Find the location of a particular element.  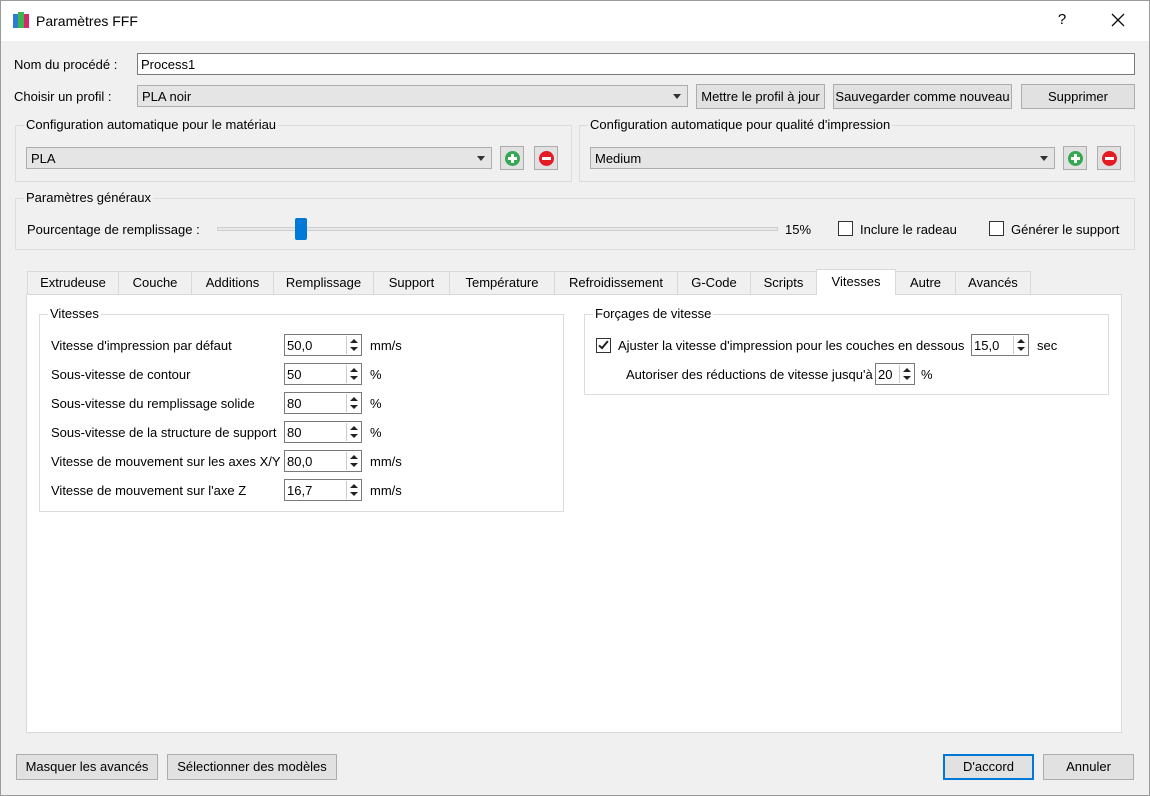

hide-advanced-button: Masquer les avancés is located at coordinates (87, 767).